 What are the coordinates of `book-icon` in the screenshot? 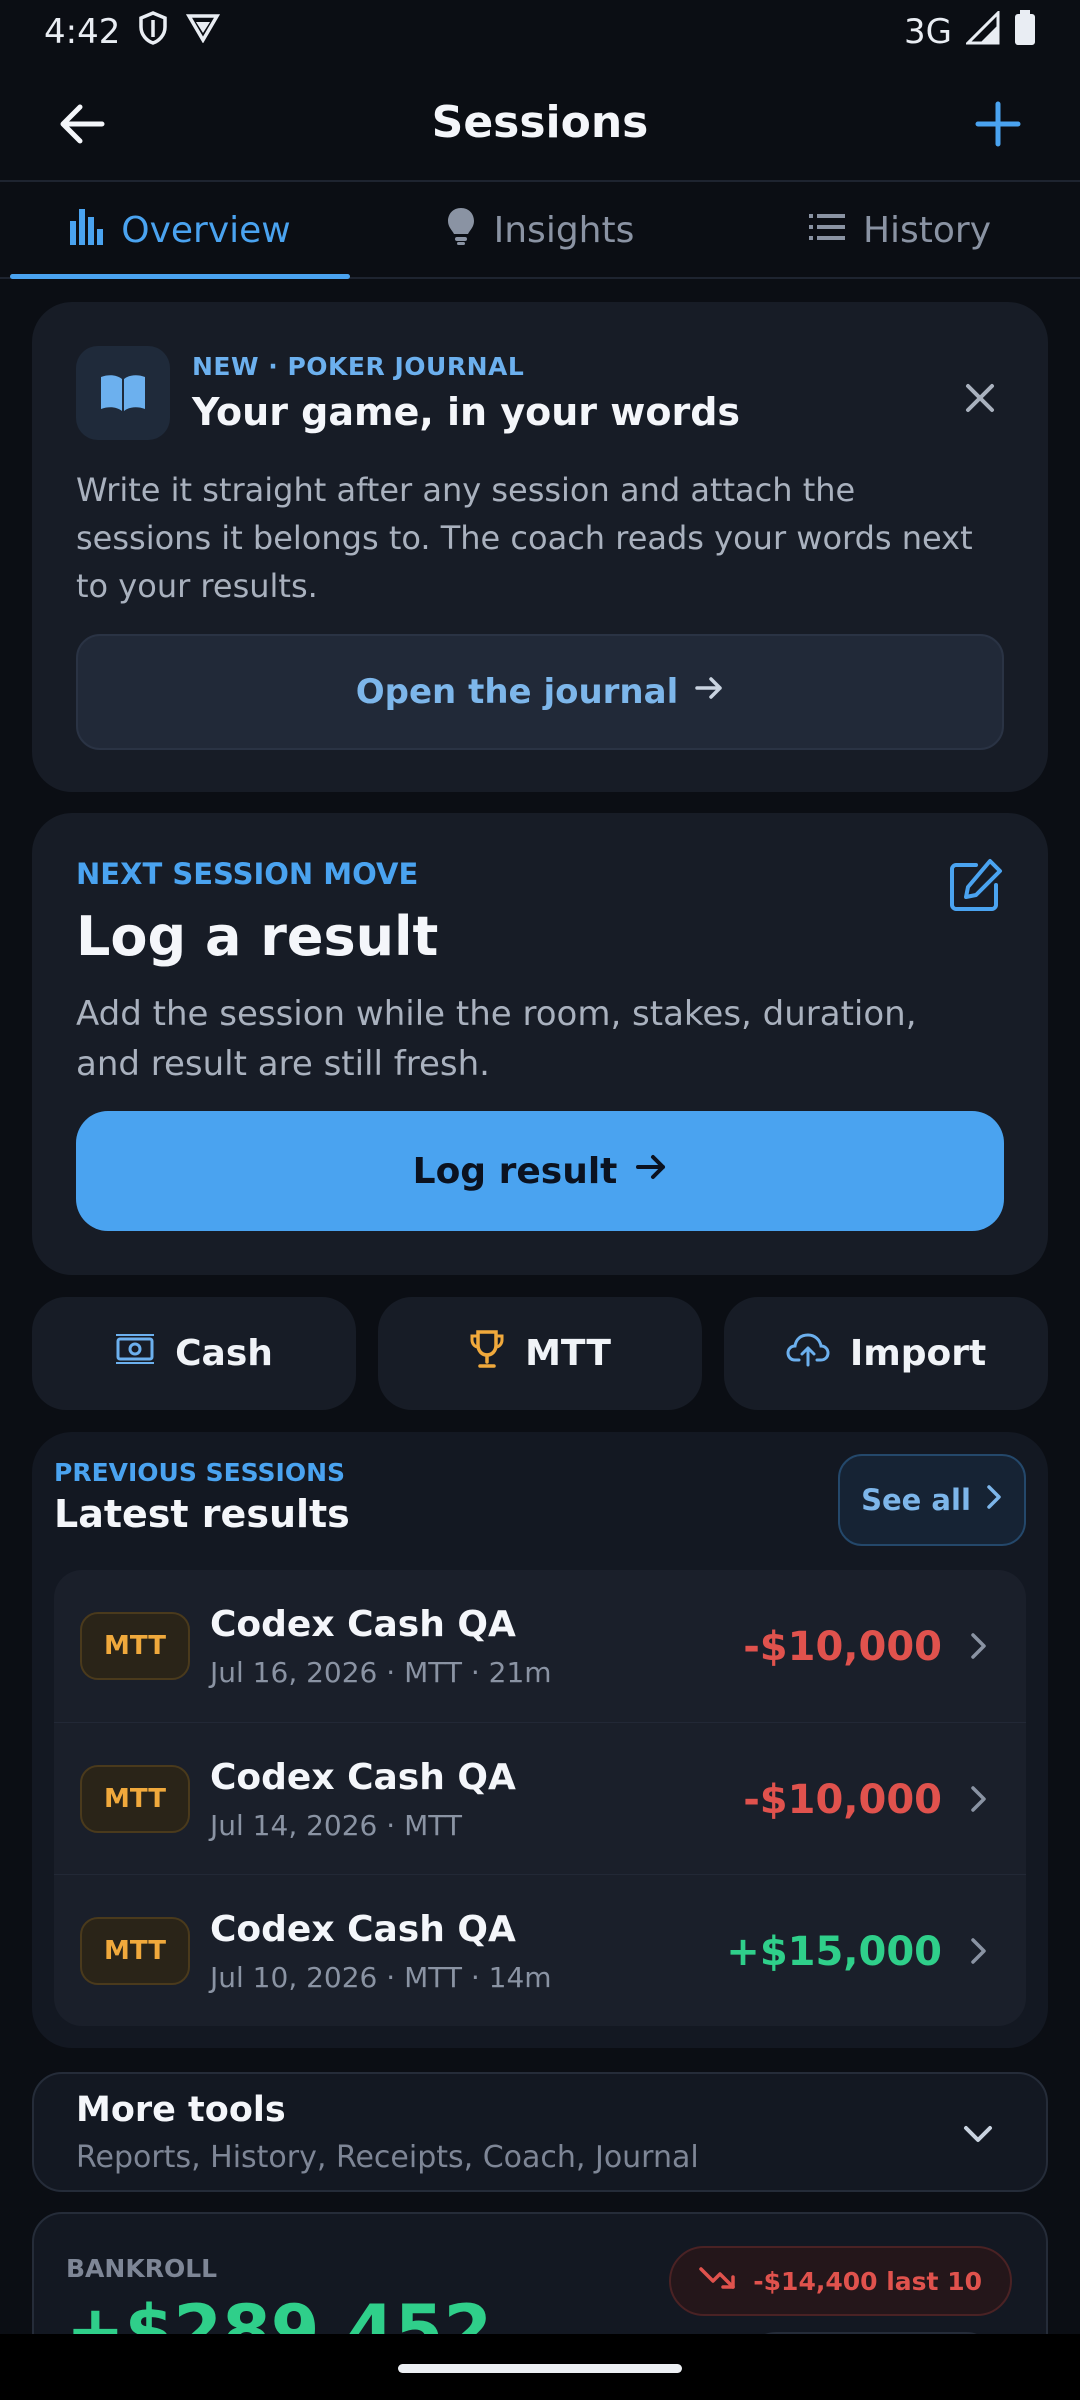 It's located at (123, 393).